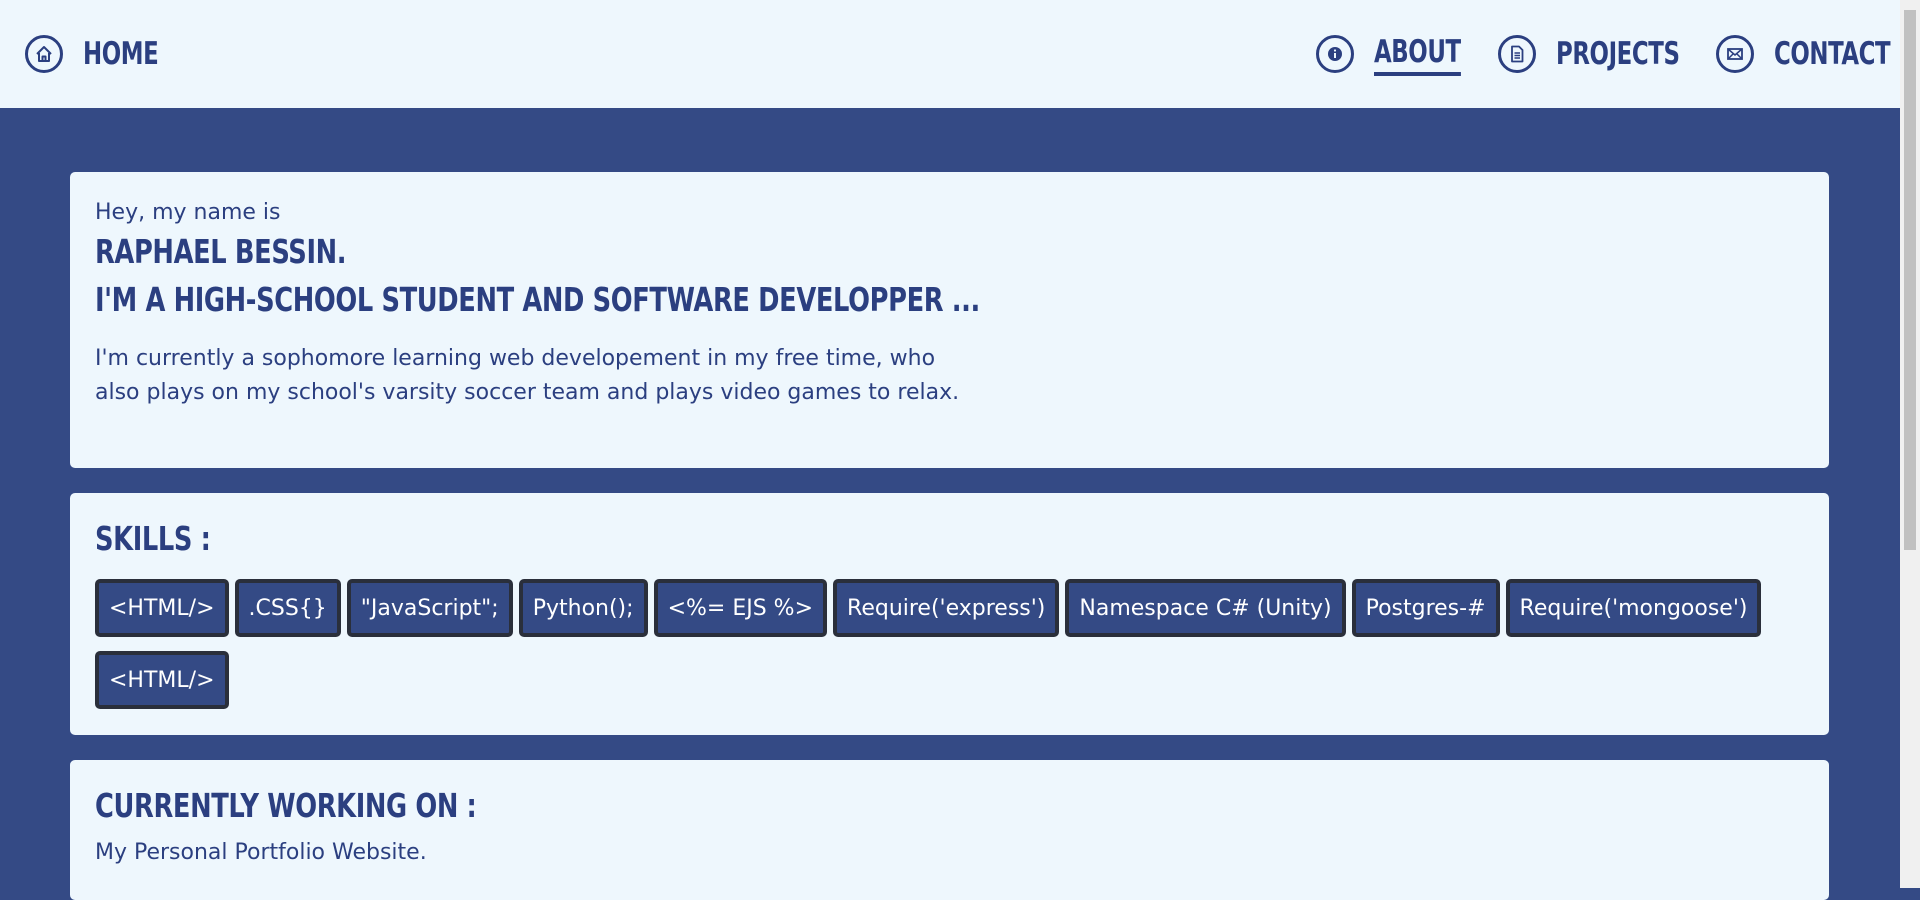 This screenshot has width=1920, height=900. What do you see at coordinates (153, 538) in the screenshot?
I see `skills-title: SKILLS :` at bounding box center [153, 538].